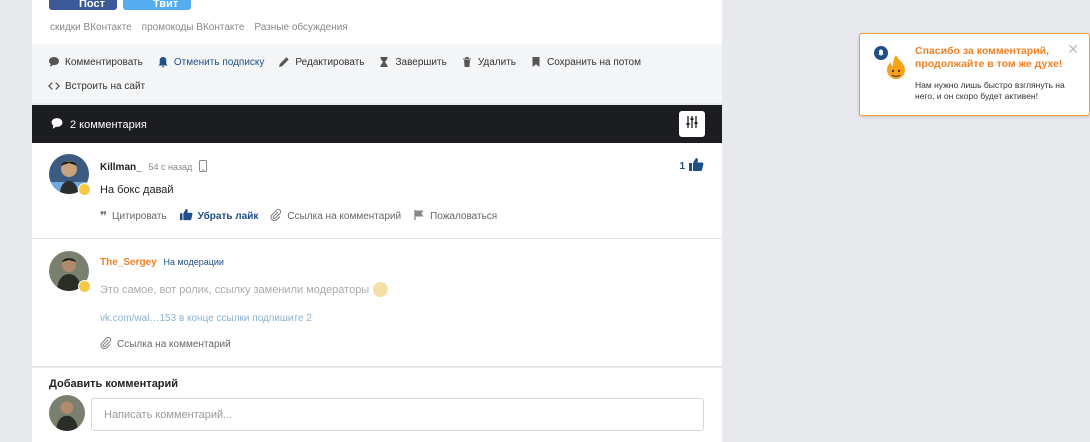  I want to click on sliders-icon, so click(692, 124).